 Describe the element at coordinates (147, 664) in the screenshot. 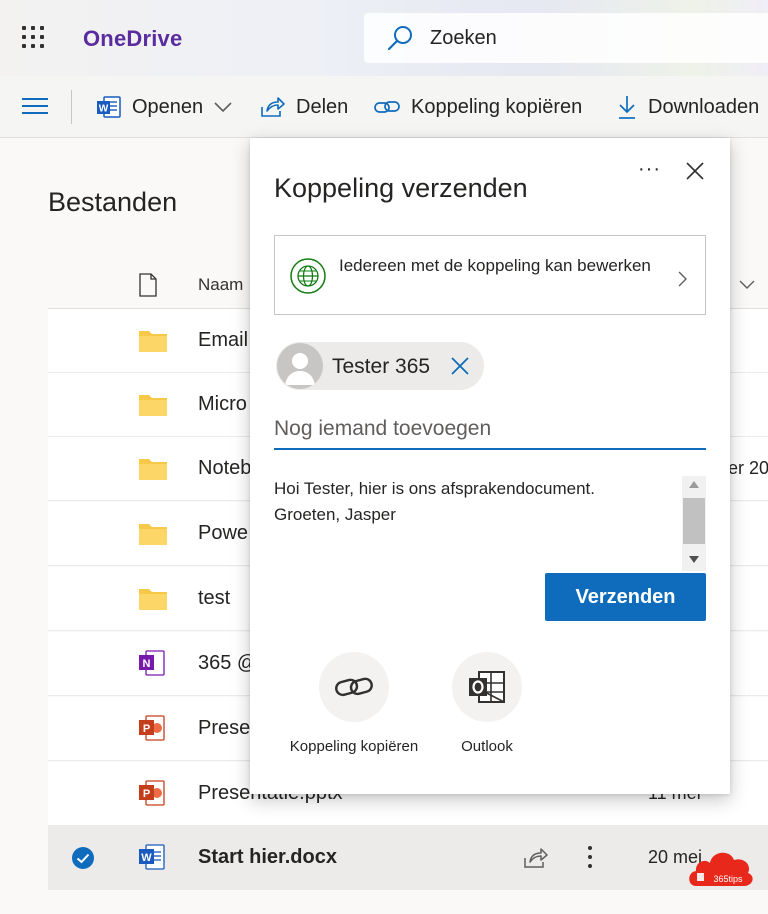

I see `svg-text: N` at that location.